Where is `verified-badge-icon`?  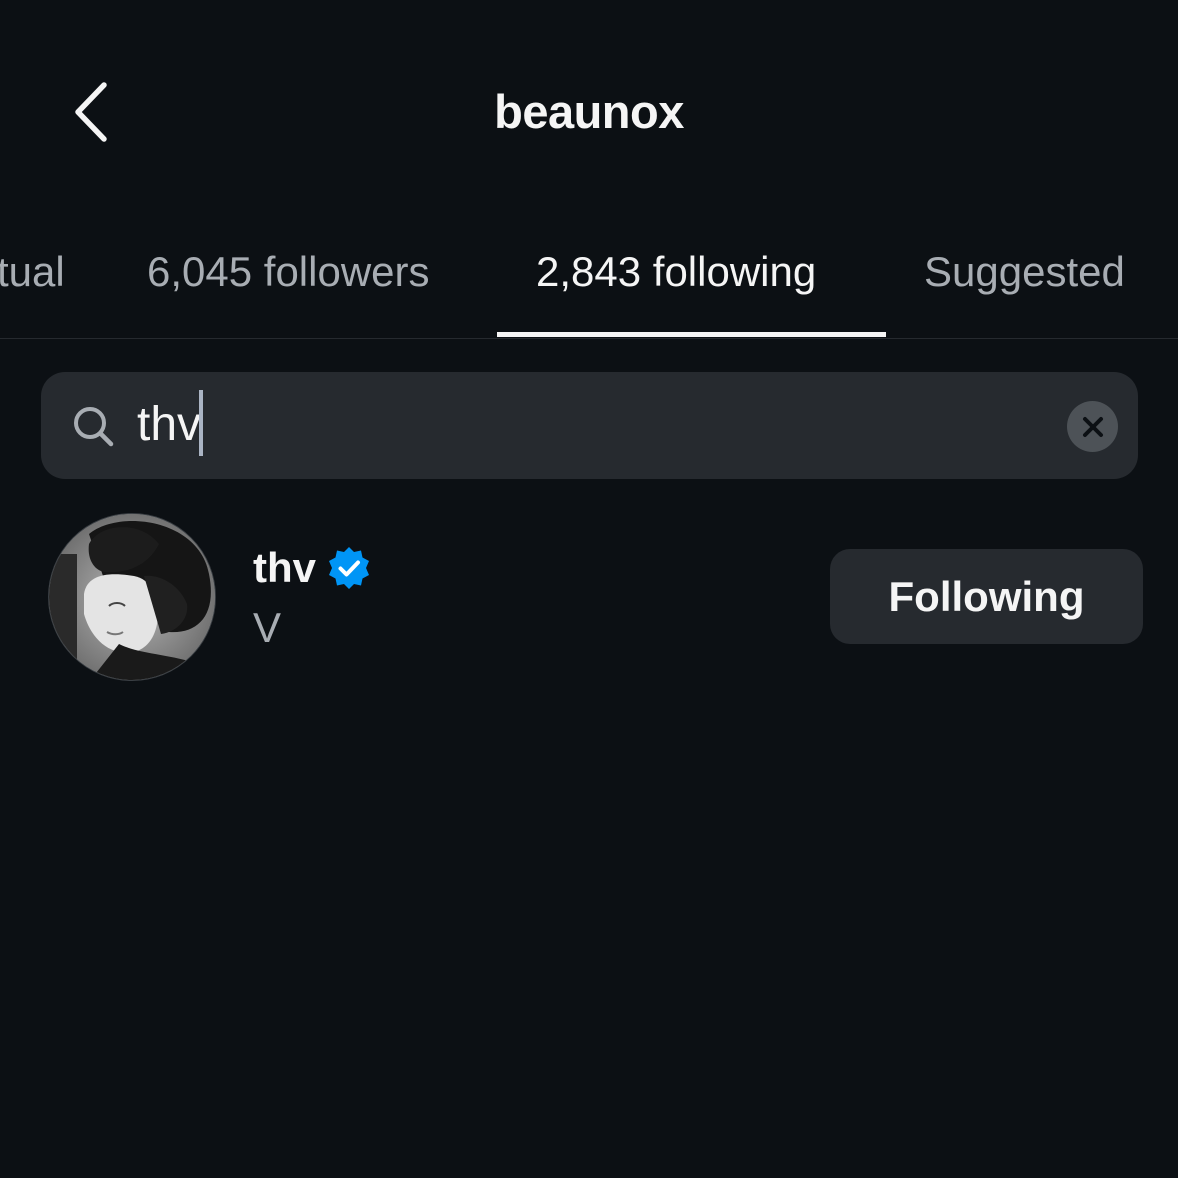
verified-badge-icon is located at coordinates (349, 568).